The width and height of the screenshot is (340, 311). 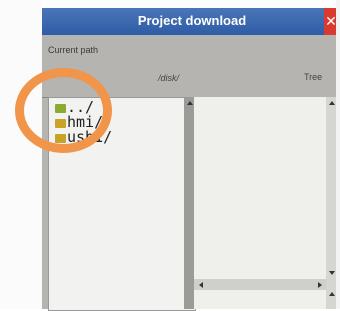 What do you see at coordinates (313, 77) in the screenshot?
I see `tree-label: Tree` at bounding box center [313, 77].